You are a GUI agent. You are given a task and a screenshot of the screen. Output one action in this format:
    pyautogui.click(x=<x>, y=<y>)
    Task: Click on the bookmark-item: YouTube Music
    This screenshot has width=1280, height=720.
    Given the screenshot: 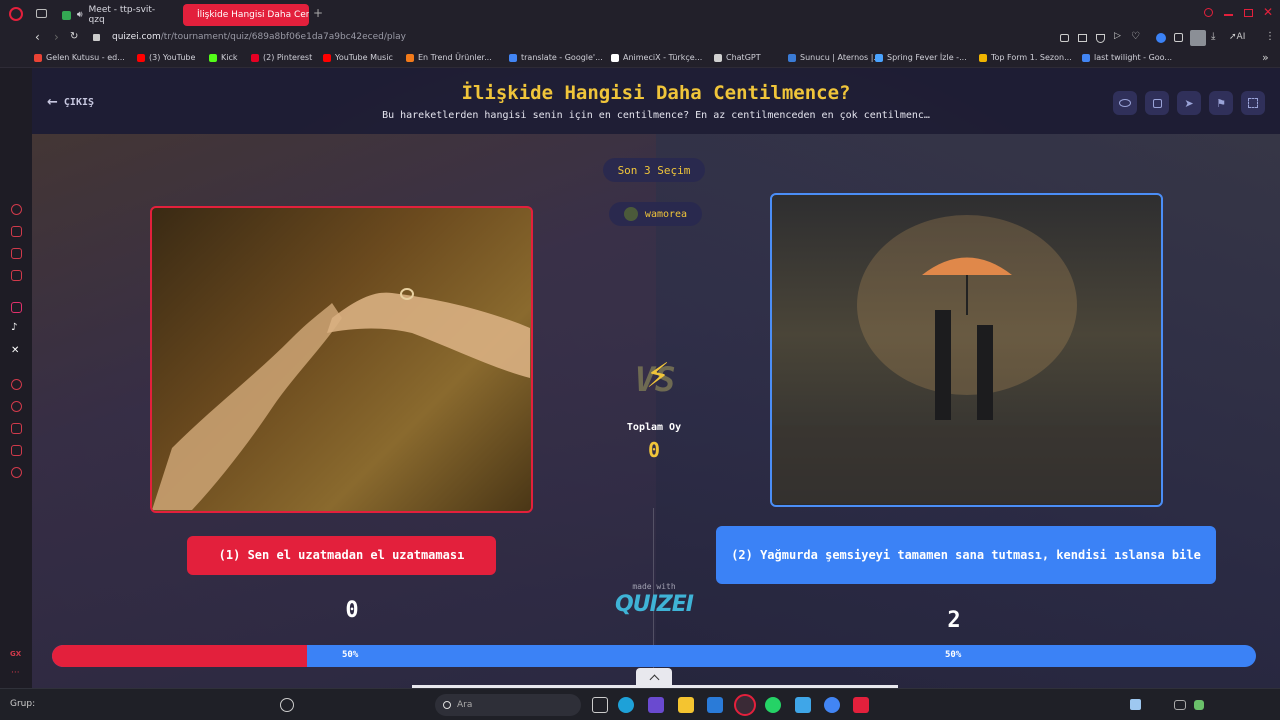 What is the action you would take?
    pyautogui.click(x=358, y=57)
    